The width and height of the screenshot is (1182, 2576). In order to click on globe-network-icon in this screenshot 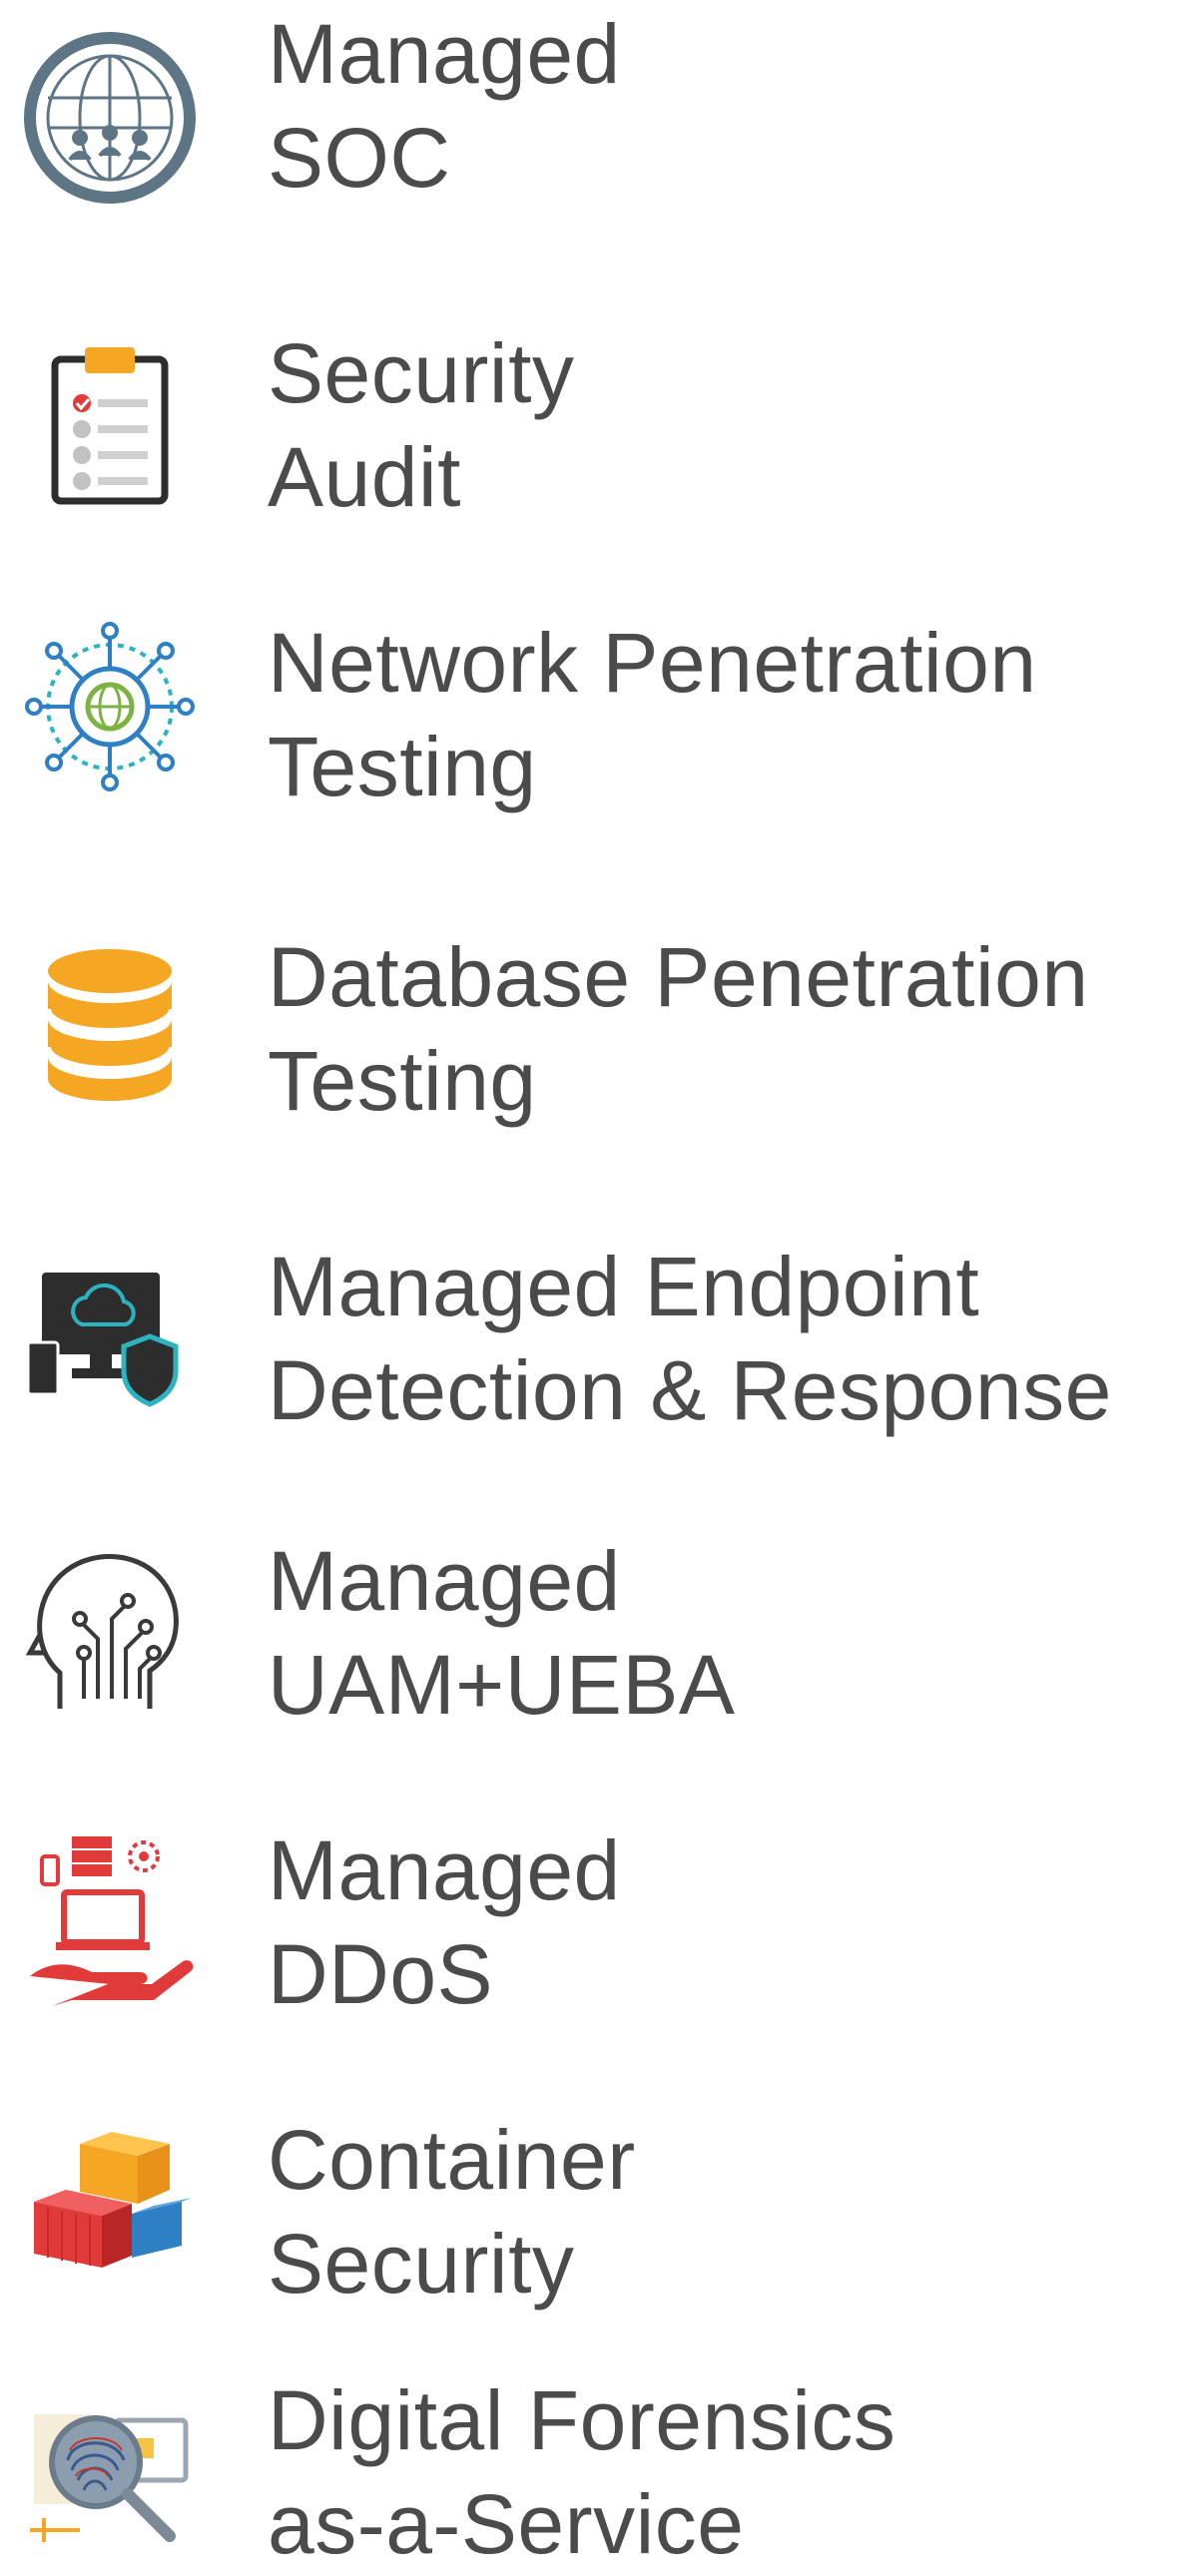, I will do `click(110, 118)`.